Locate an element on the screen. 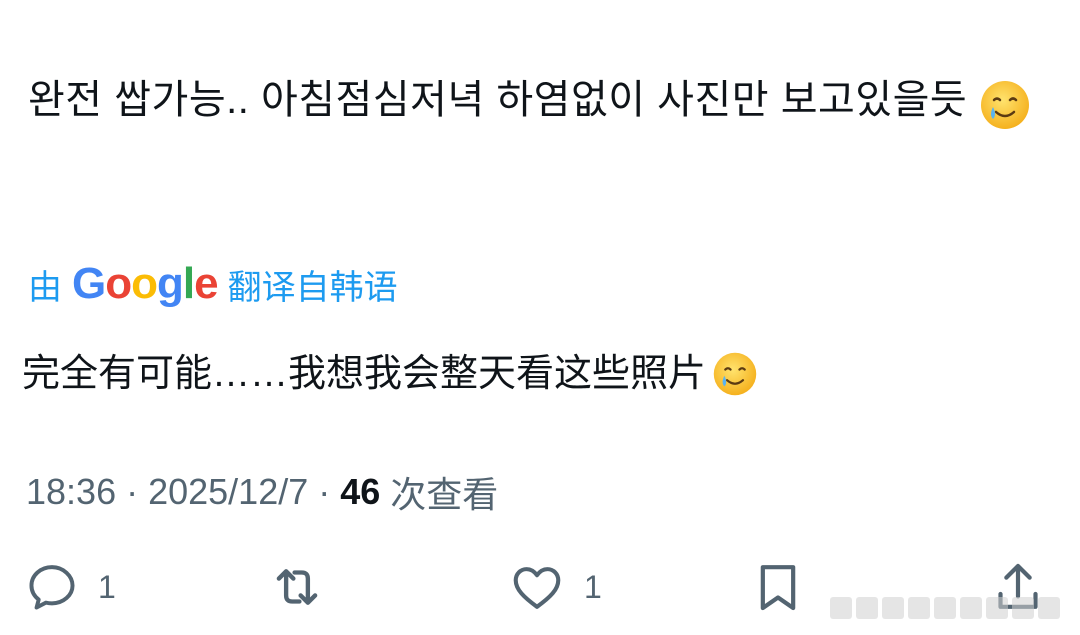 Image resolution: width=1080 pixels, height=635 pixels. watermark is located at coordinates (950, 608).